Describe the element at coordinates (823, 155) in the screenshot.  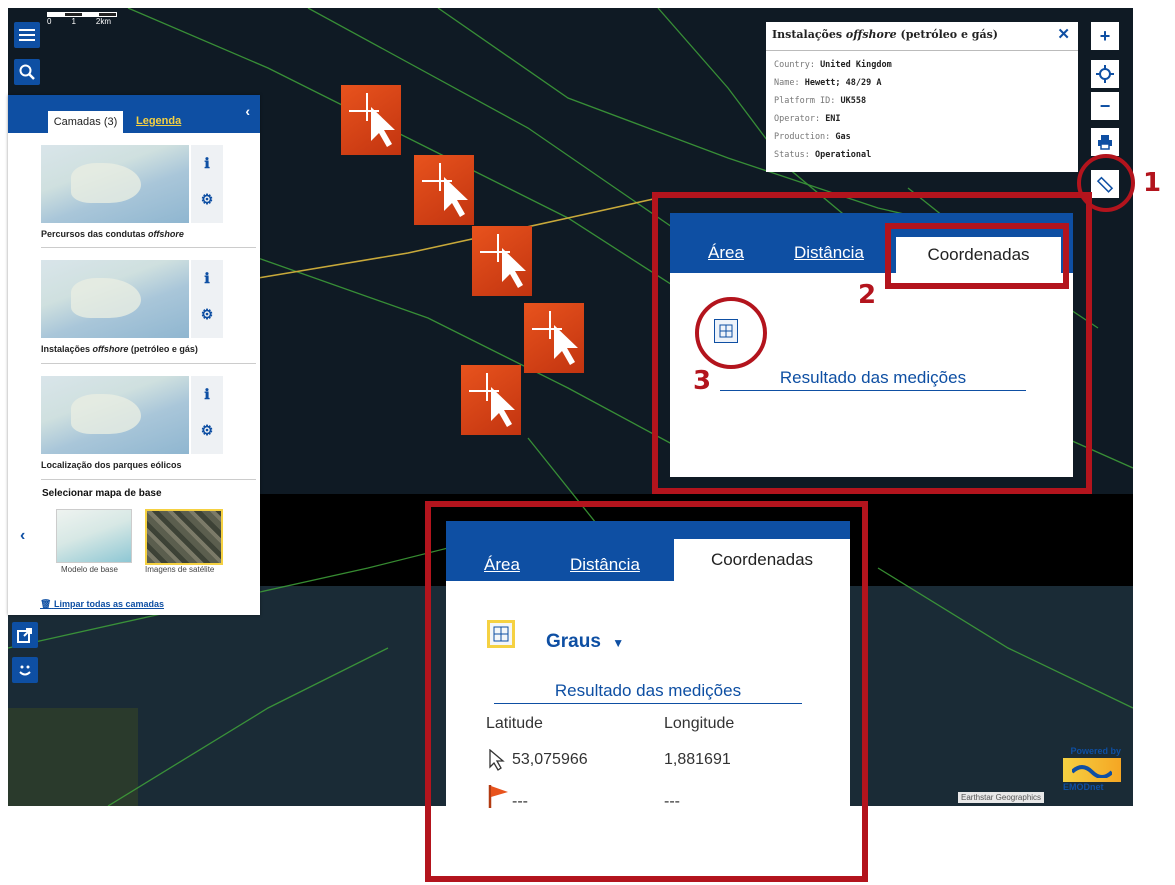
I see `info-row: Status: Operational` at that location.